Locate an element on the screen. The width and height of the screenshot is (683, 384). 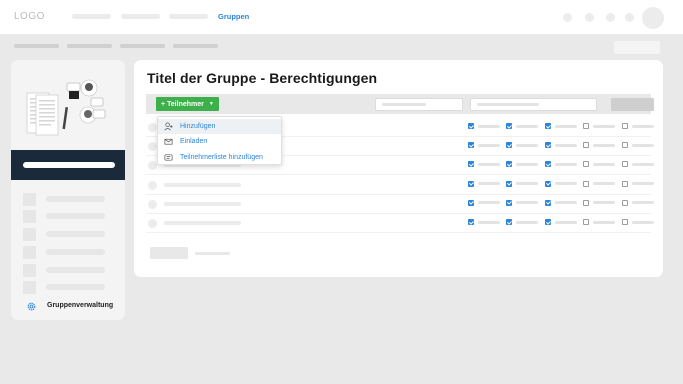
group-name-placeholder is located at coordinates (69, 165).